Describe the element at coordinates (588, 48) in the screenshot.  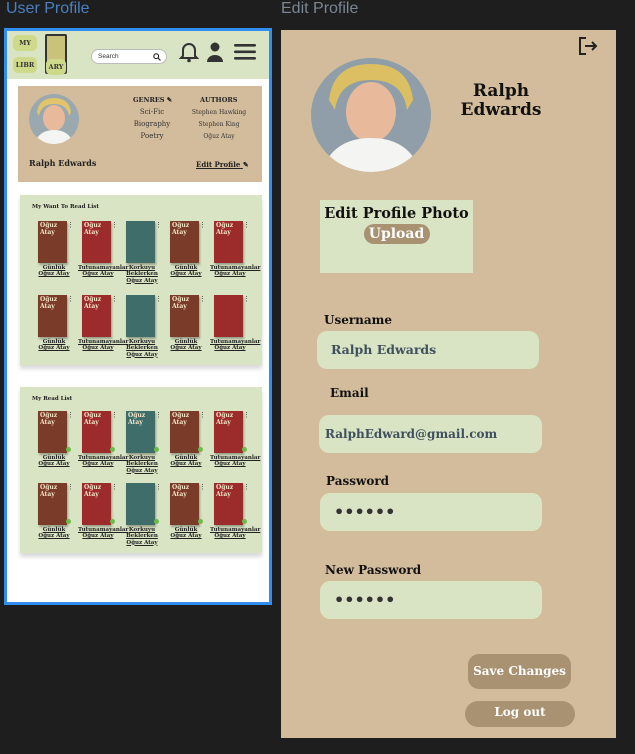
I see `logout-icon` at that location.